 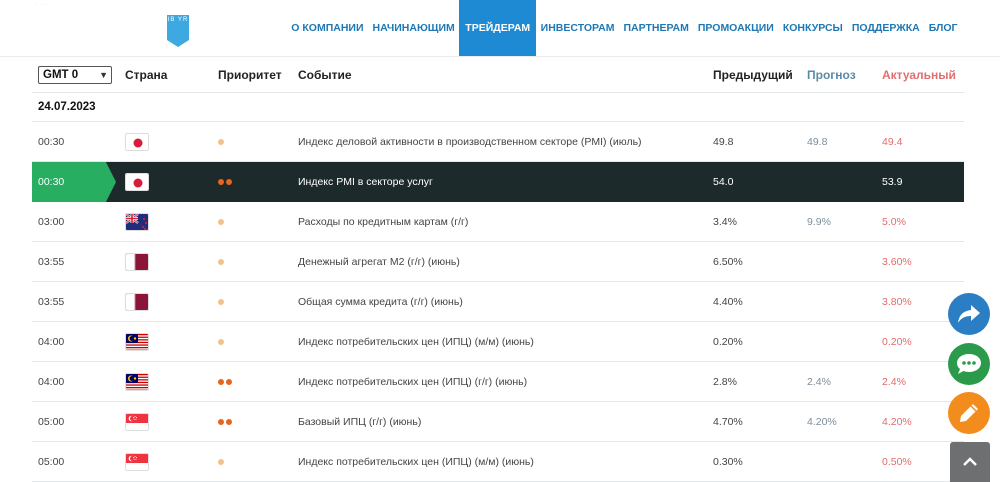 I want to click on nav-item-8: Блог, so click(x=943, y=28).